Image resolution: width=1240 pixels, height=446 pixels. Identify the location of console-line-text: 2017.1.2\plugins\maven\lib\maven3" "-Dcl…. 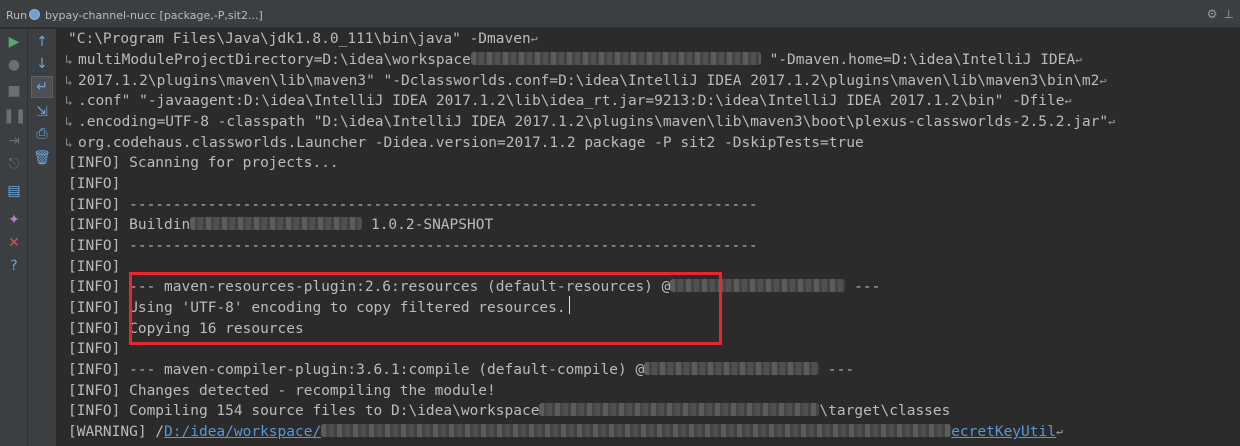
(589, 81).